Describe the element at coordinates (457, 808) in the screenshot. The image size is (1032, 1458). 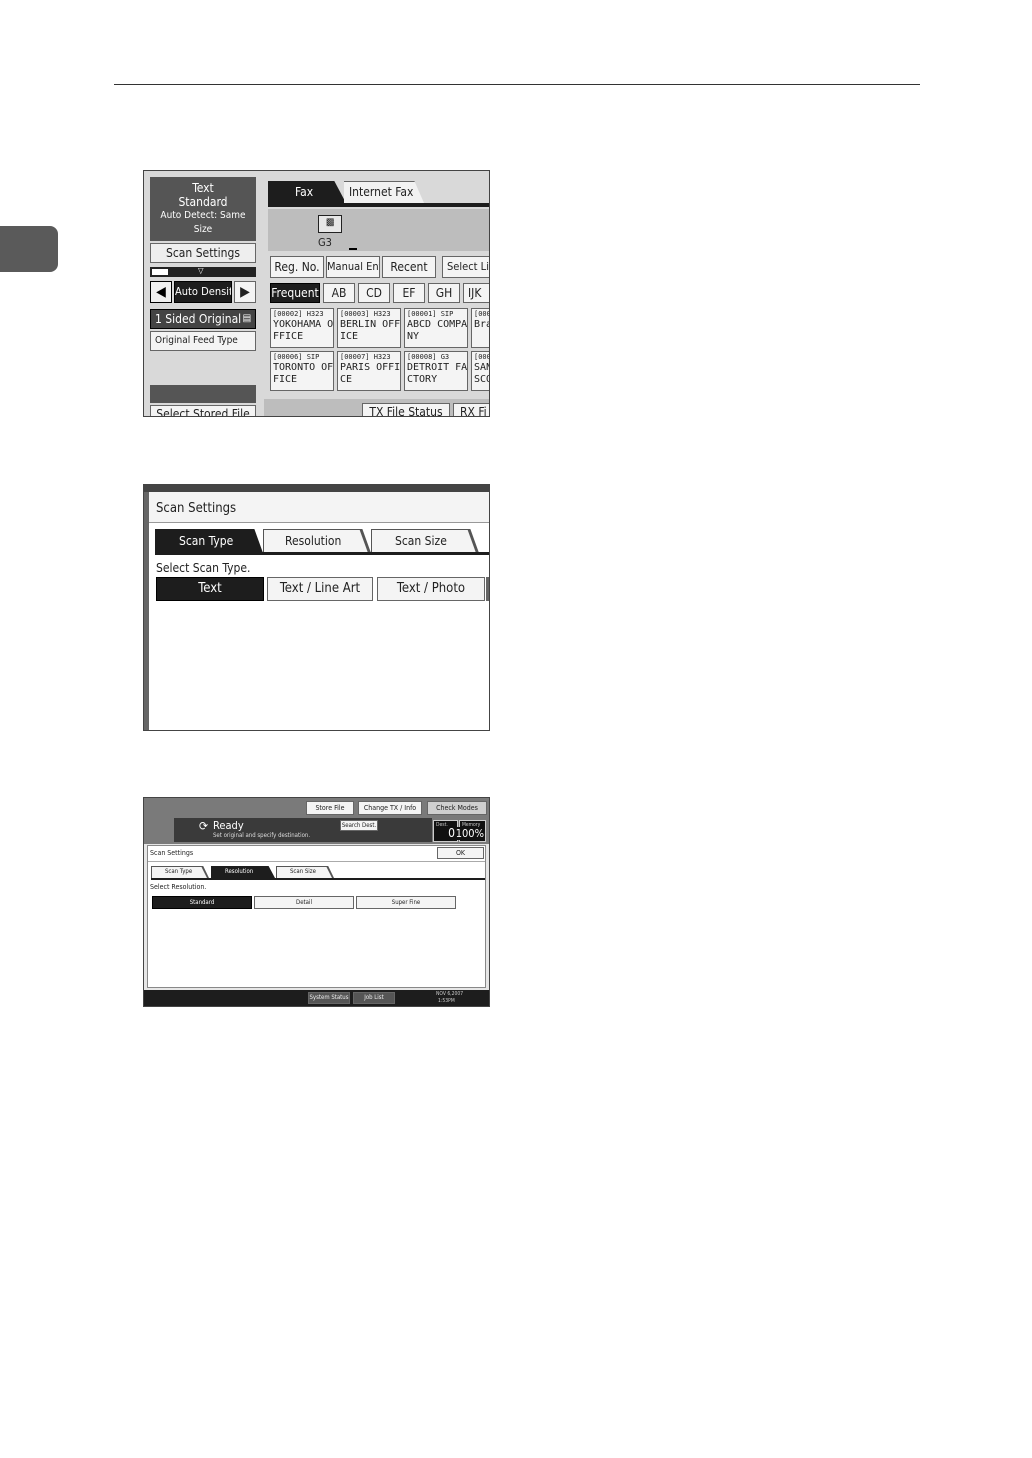
I see `check-modes-button: Check Modes` at that location.